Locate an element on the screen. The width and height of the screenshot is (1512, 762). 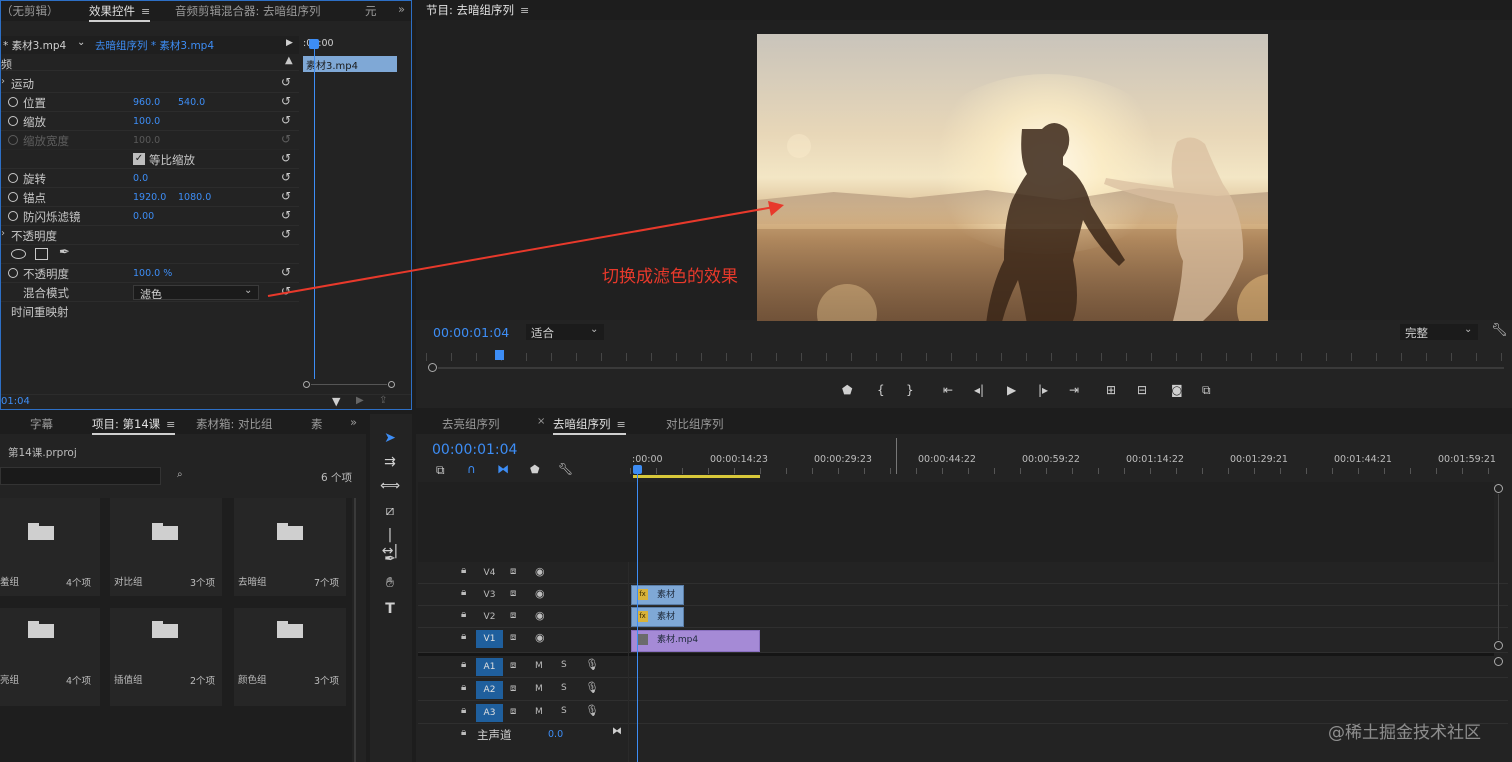
position-x-value: 960.0 is located at coordinates (146, 102).